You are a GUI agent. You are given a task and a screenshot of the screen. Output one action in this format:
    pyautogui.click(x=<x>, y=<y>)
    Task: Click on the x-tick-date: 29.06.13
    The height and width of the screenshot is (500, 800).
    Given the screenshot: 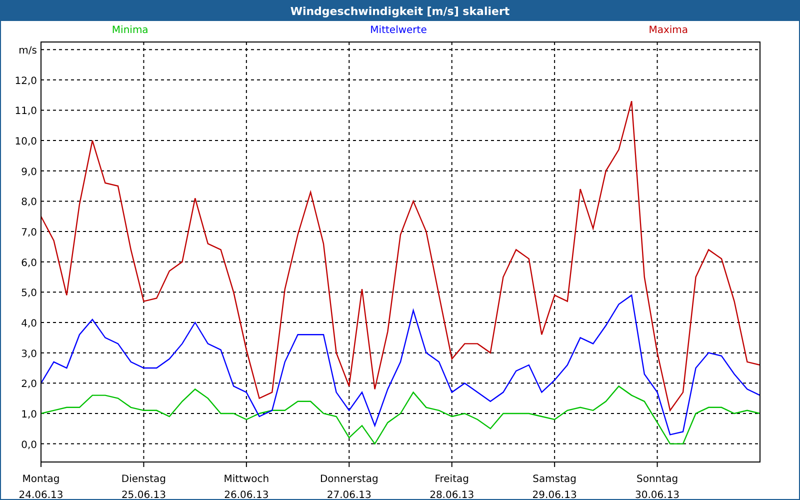 What is the action you would take?
    pyautogui.click(x=554, y=494)
    